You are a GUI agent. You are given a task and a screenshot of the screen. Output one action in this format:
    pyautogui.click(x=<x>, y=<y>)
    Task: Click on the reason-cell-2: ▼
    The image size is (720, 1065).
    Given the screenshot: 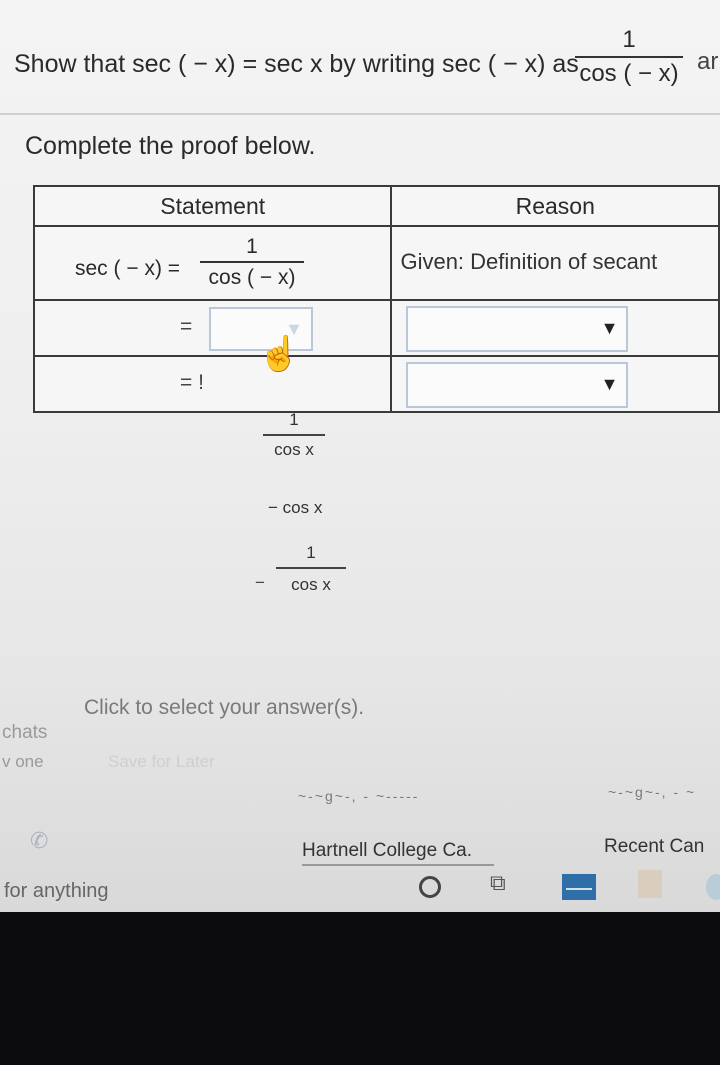 What is the action you would take?
    pyautogui.click(x=555, y=328)
    